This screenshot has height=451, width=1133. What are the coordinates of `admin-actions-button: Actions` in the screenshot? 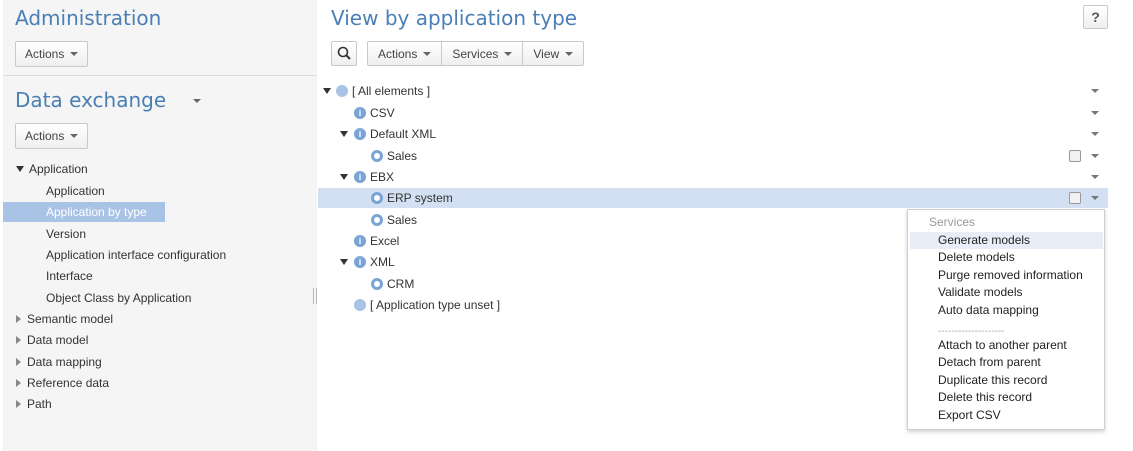 It's located at (52, 54).